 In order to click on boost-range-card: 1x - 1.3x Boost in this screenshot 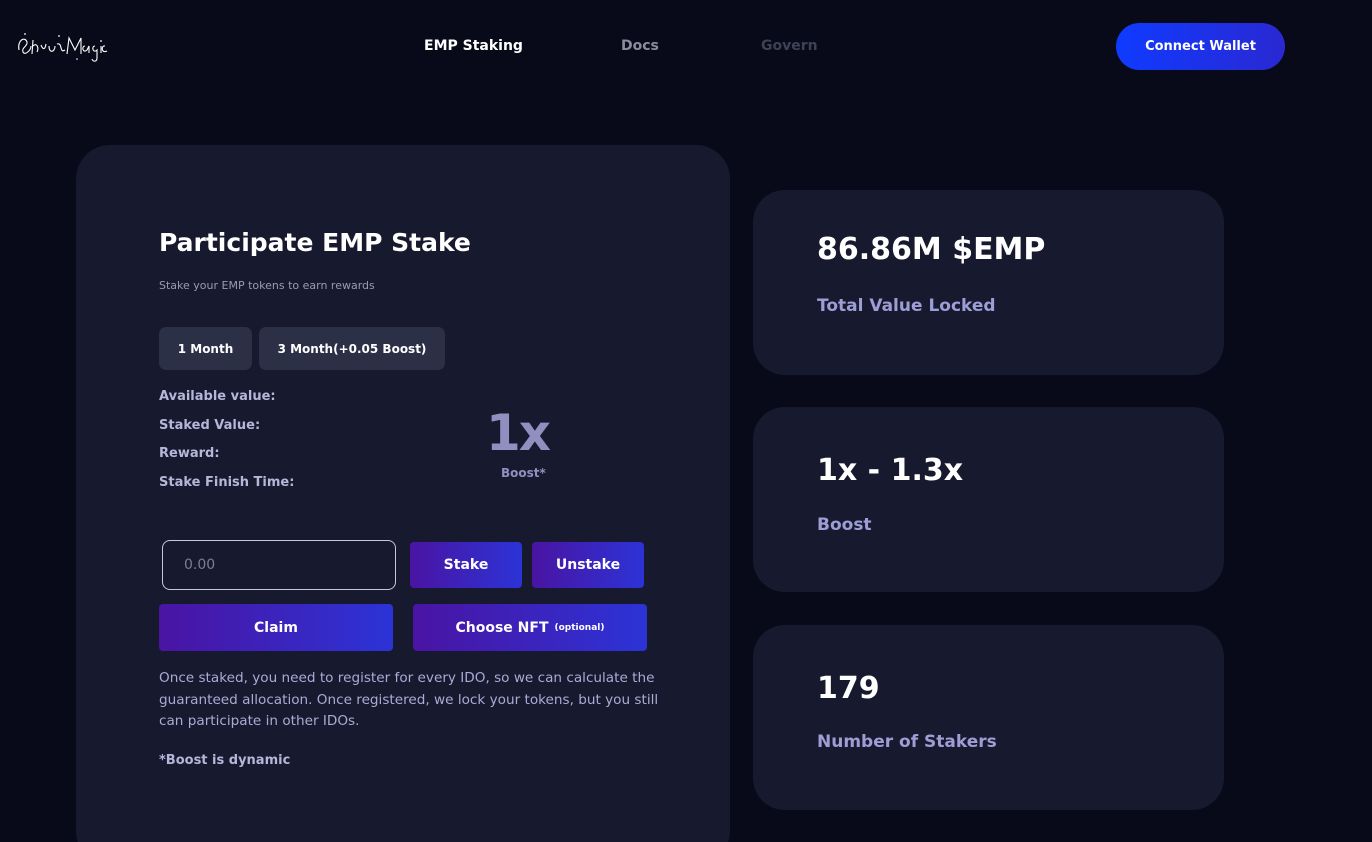, I will do `click(988, 499)`.